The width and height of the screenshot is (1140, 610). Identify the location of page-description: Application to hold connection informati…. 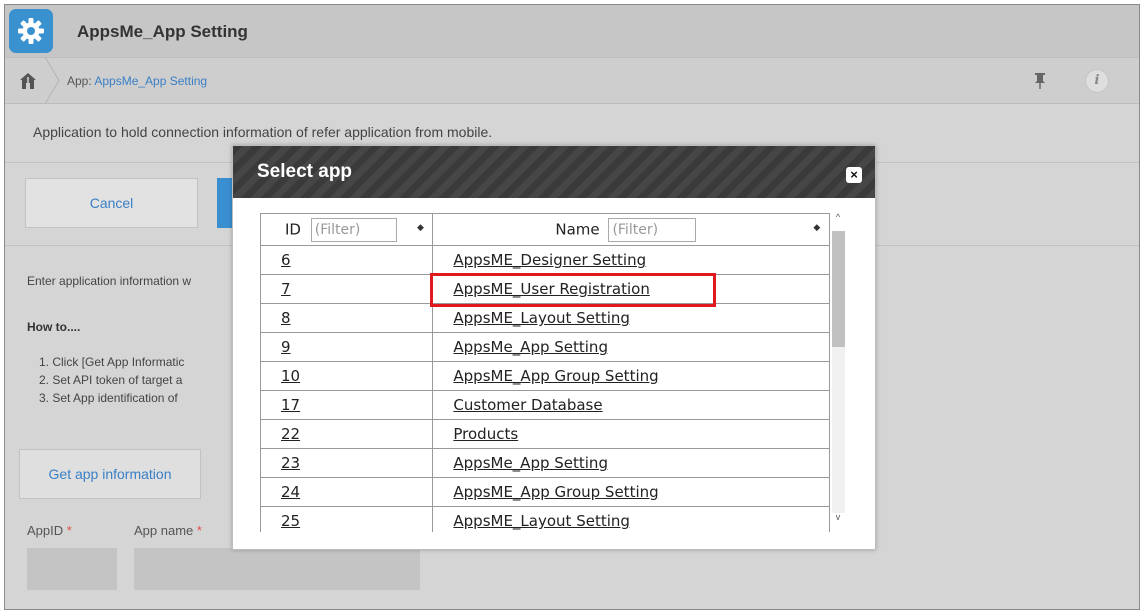
(263, 132).